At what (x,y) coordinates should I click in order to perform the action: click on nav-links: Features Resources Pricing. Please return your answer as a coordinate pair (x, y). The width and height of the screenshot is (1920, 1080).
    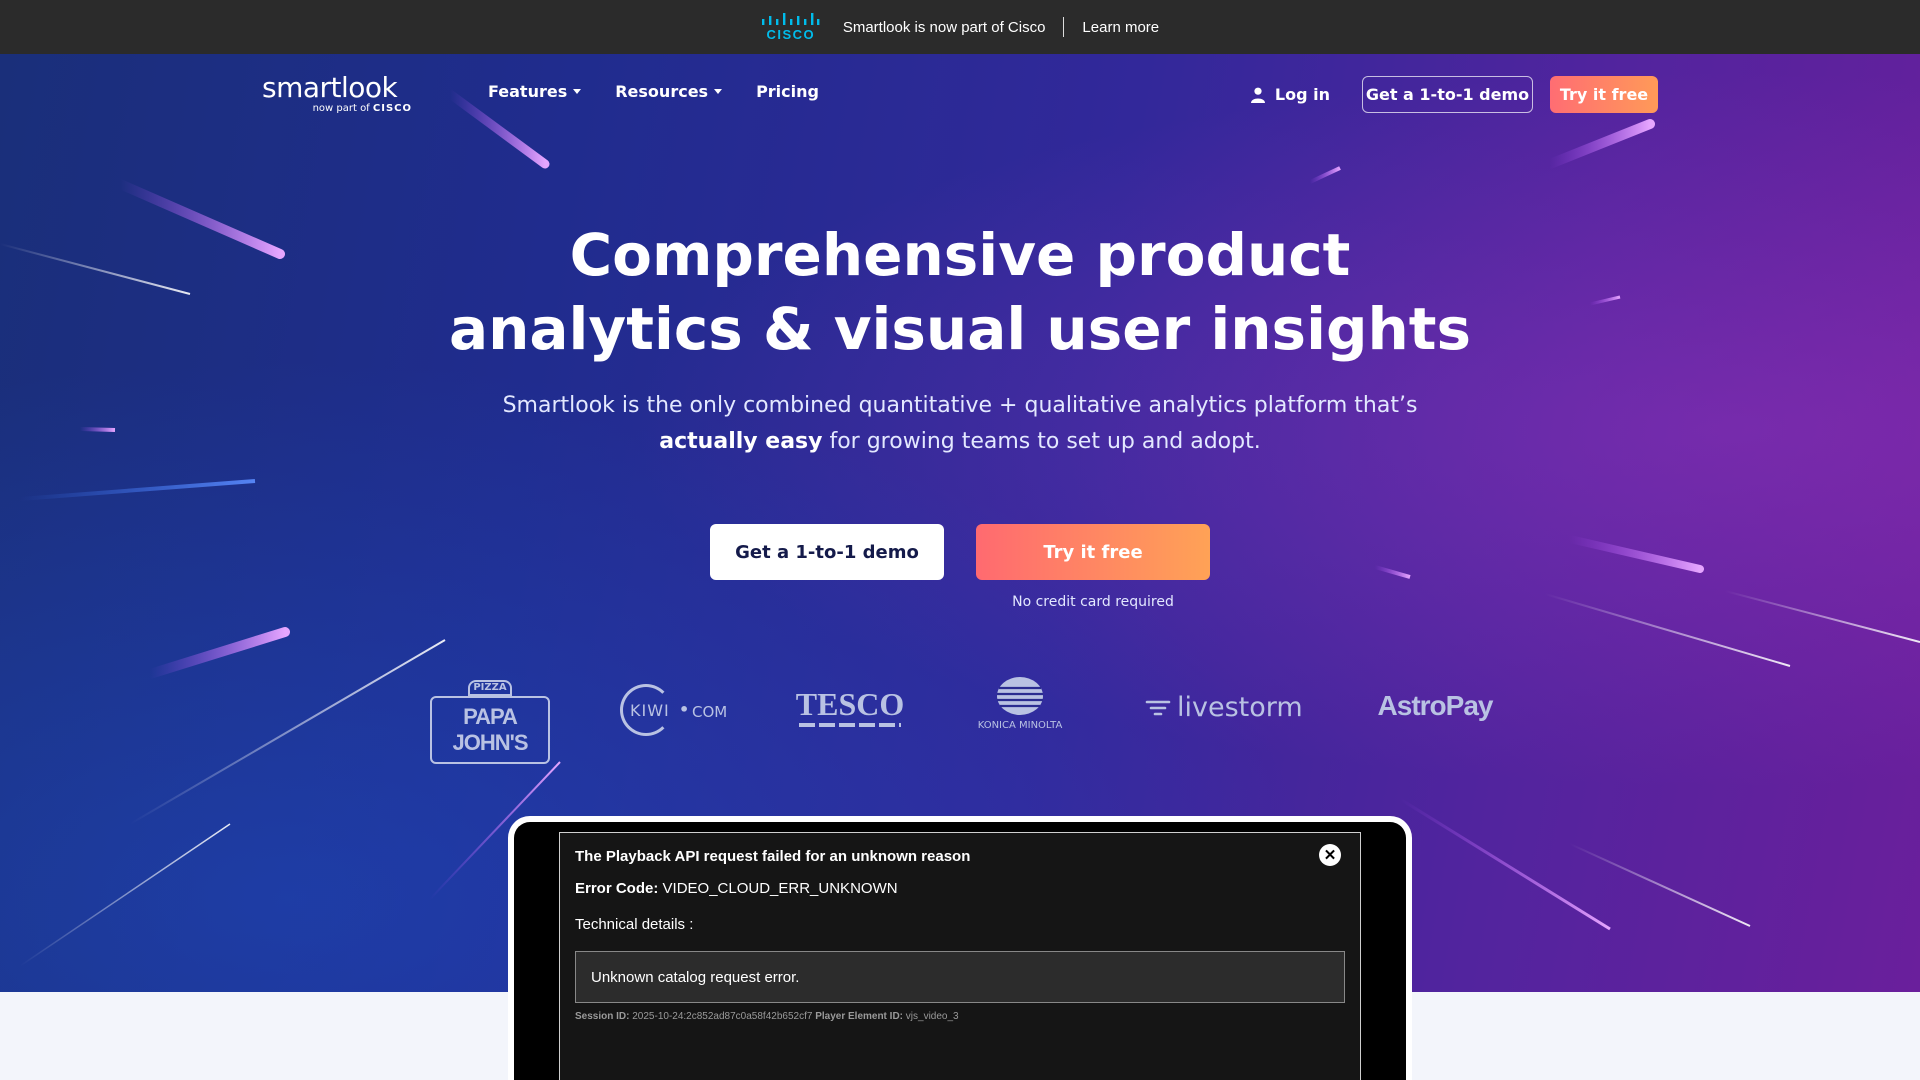
    Looking at the image, I should click on (653, 91).